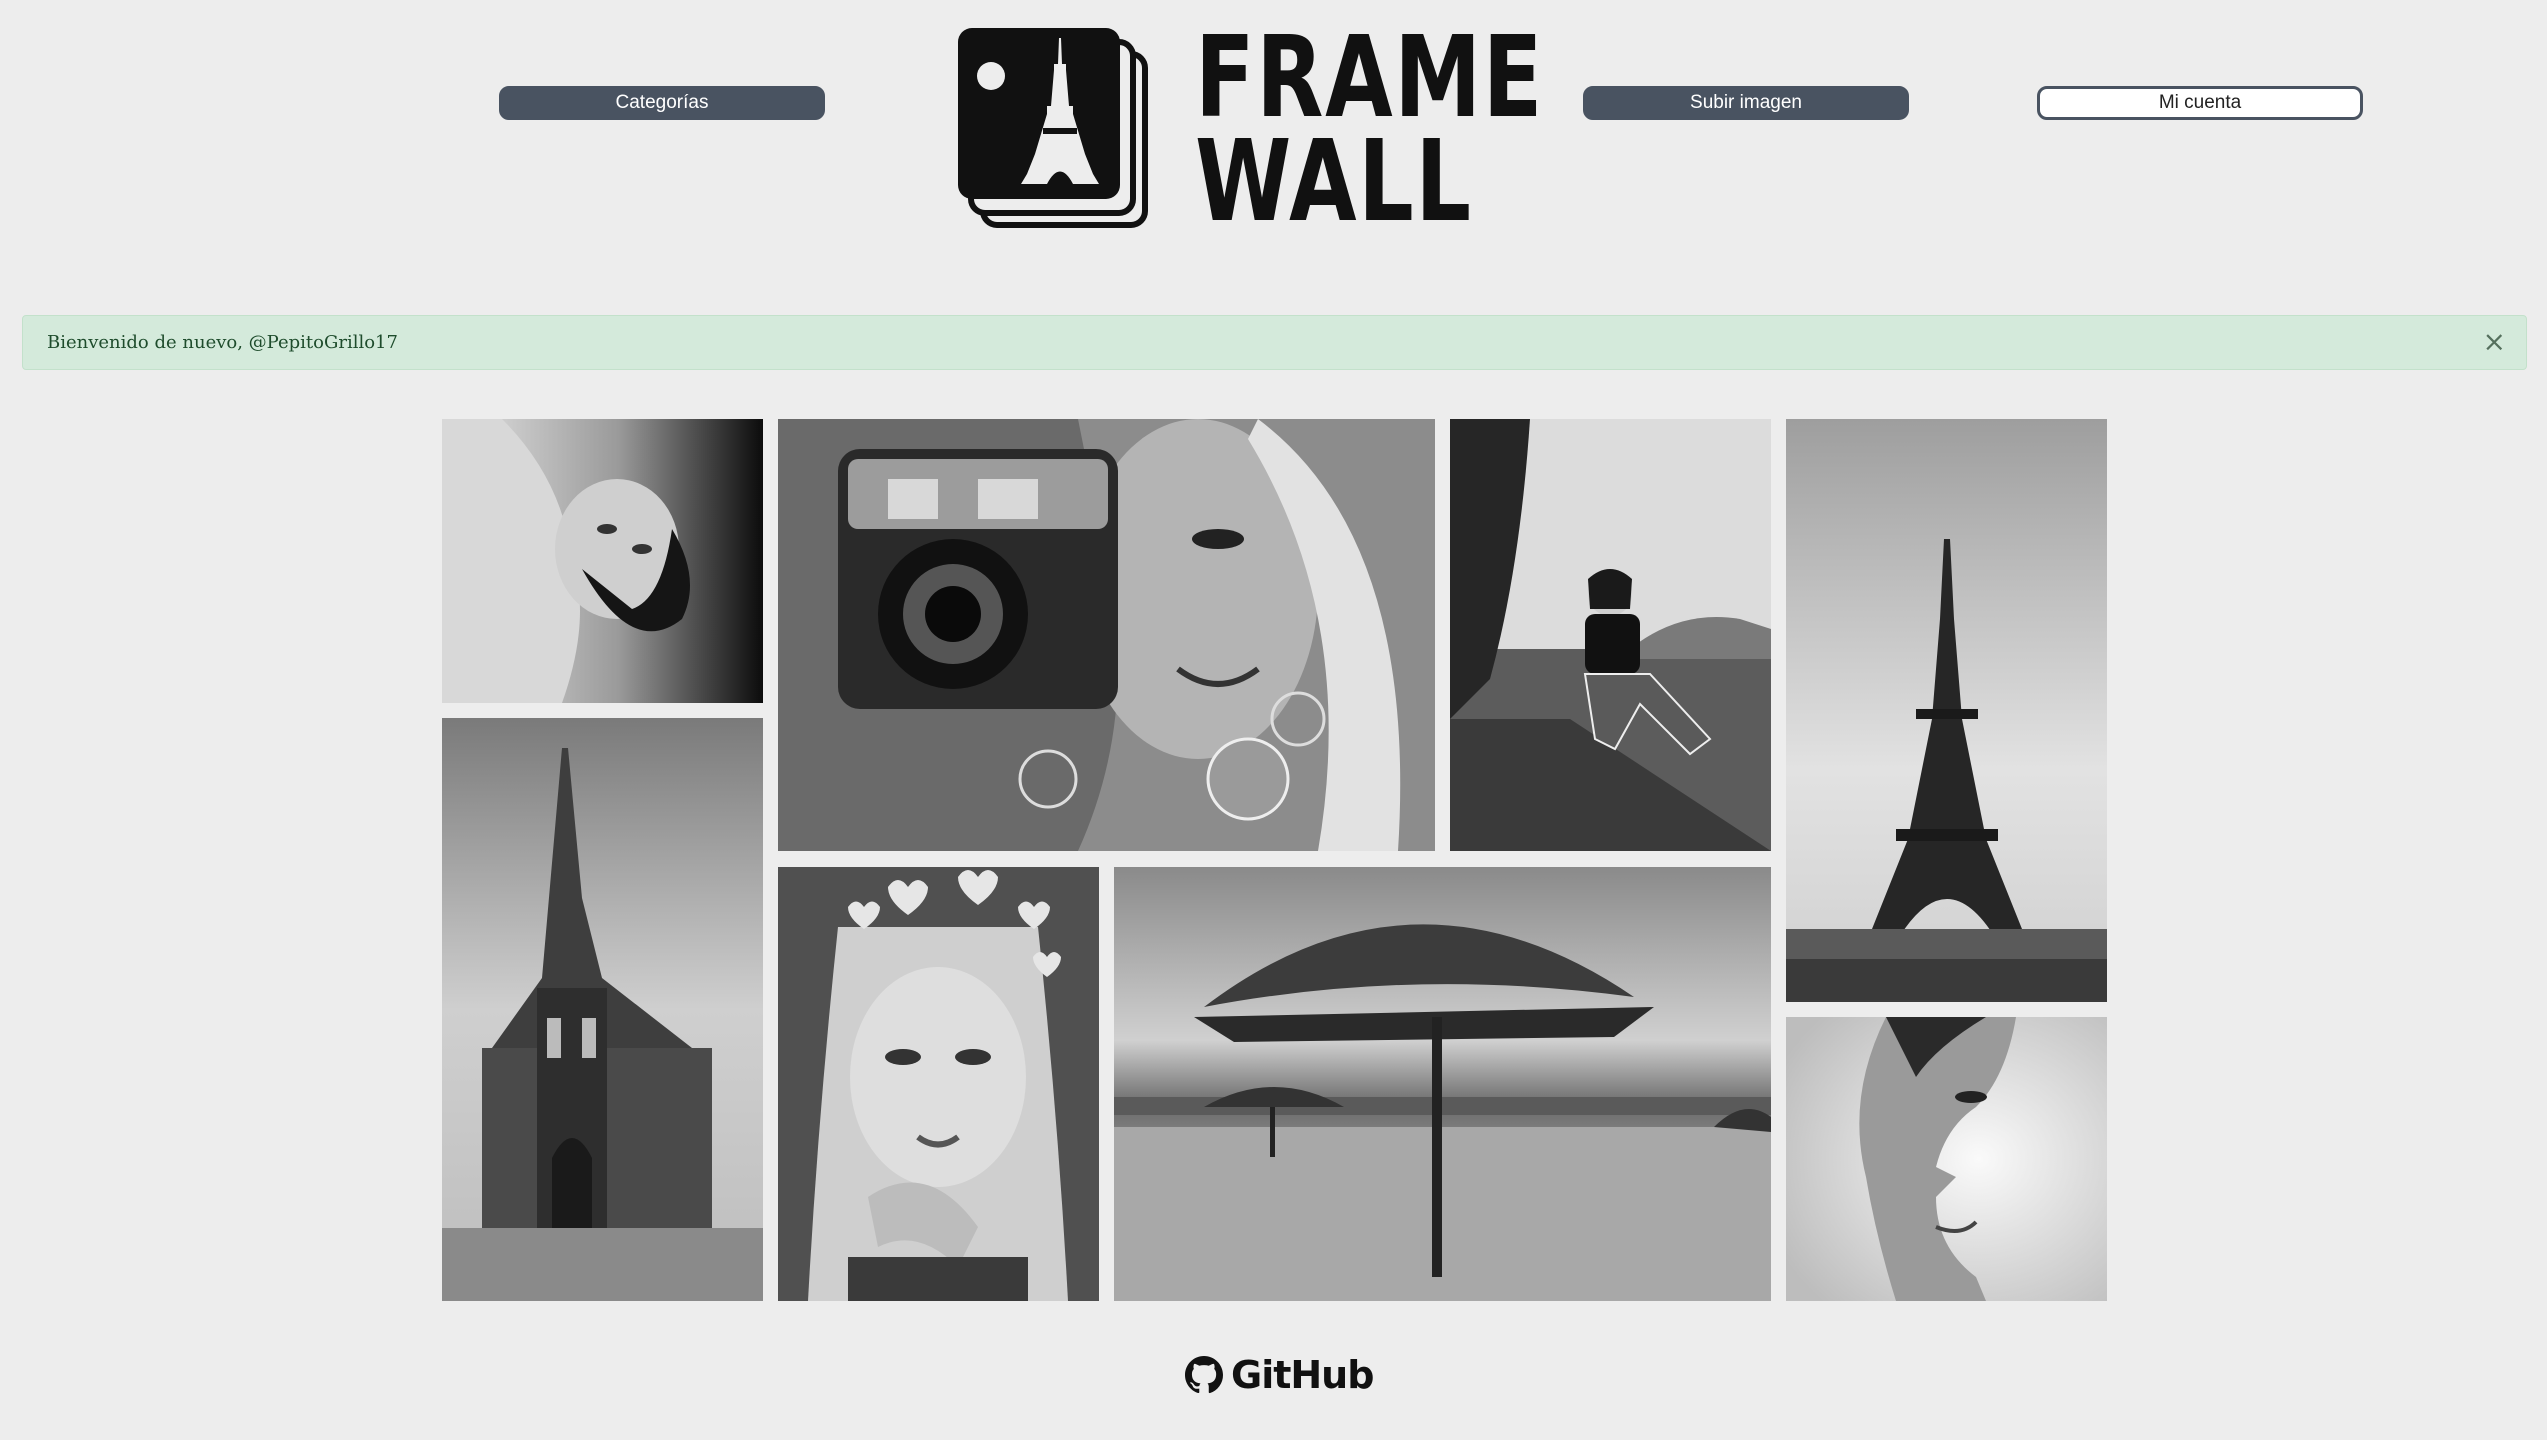  What do you see at coordinates (1946, 1159) in the screenshot?
I see `photo-face-illusion` at bounding box center [1946, 1159].